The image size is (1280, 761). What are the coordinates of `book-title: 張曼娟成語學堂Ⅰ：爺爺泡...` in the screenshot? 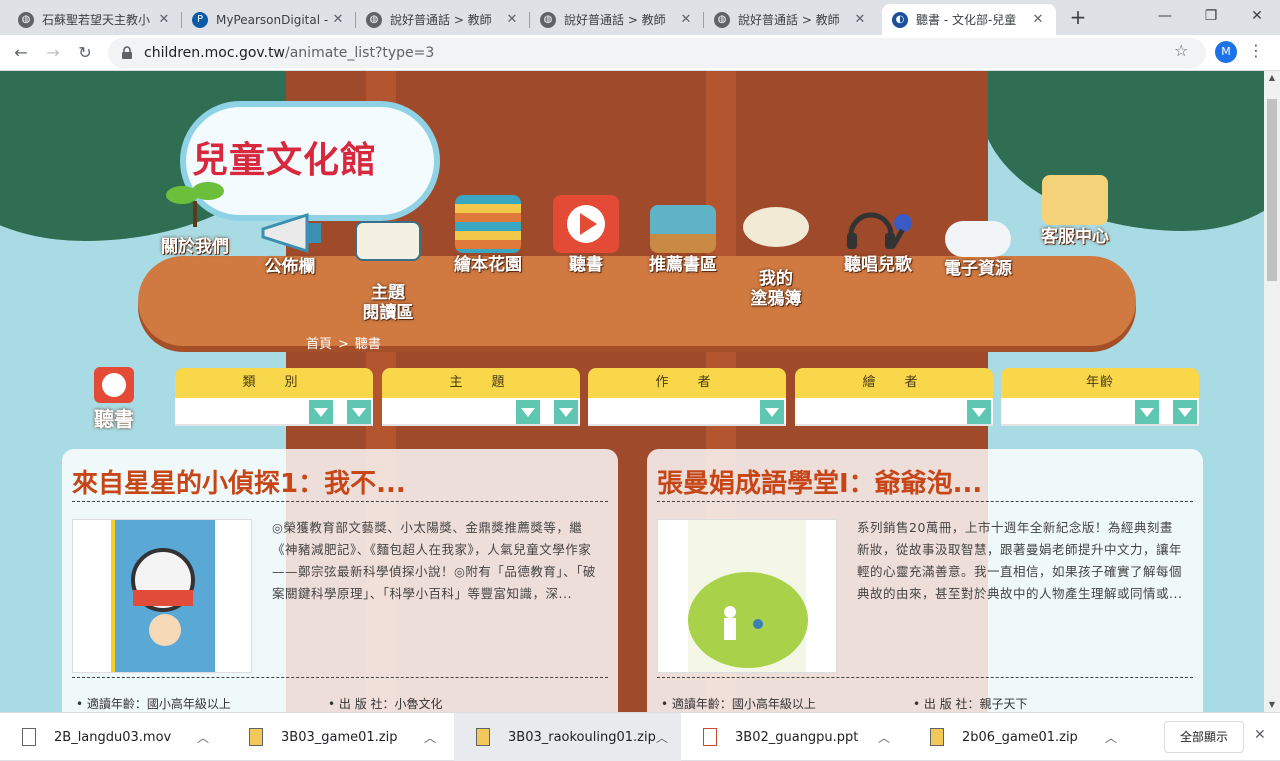 It's located at (819, 481).